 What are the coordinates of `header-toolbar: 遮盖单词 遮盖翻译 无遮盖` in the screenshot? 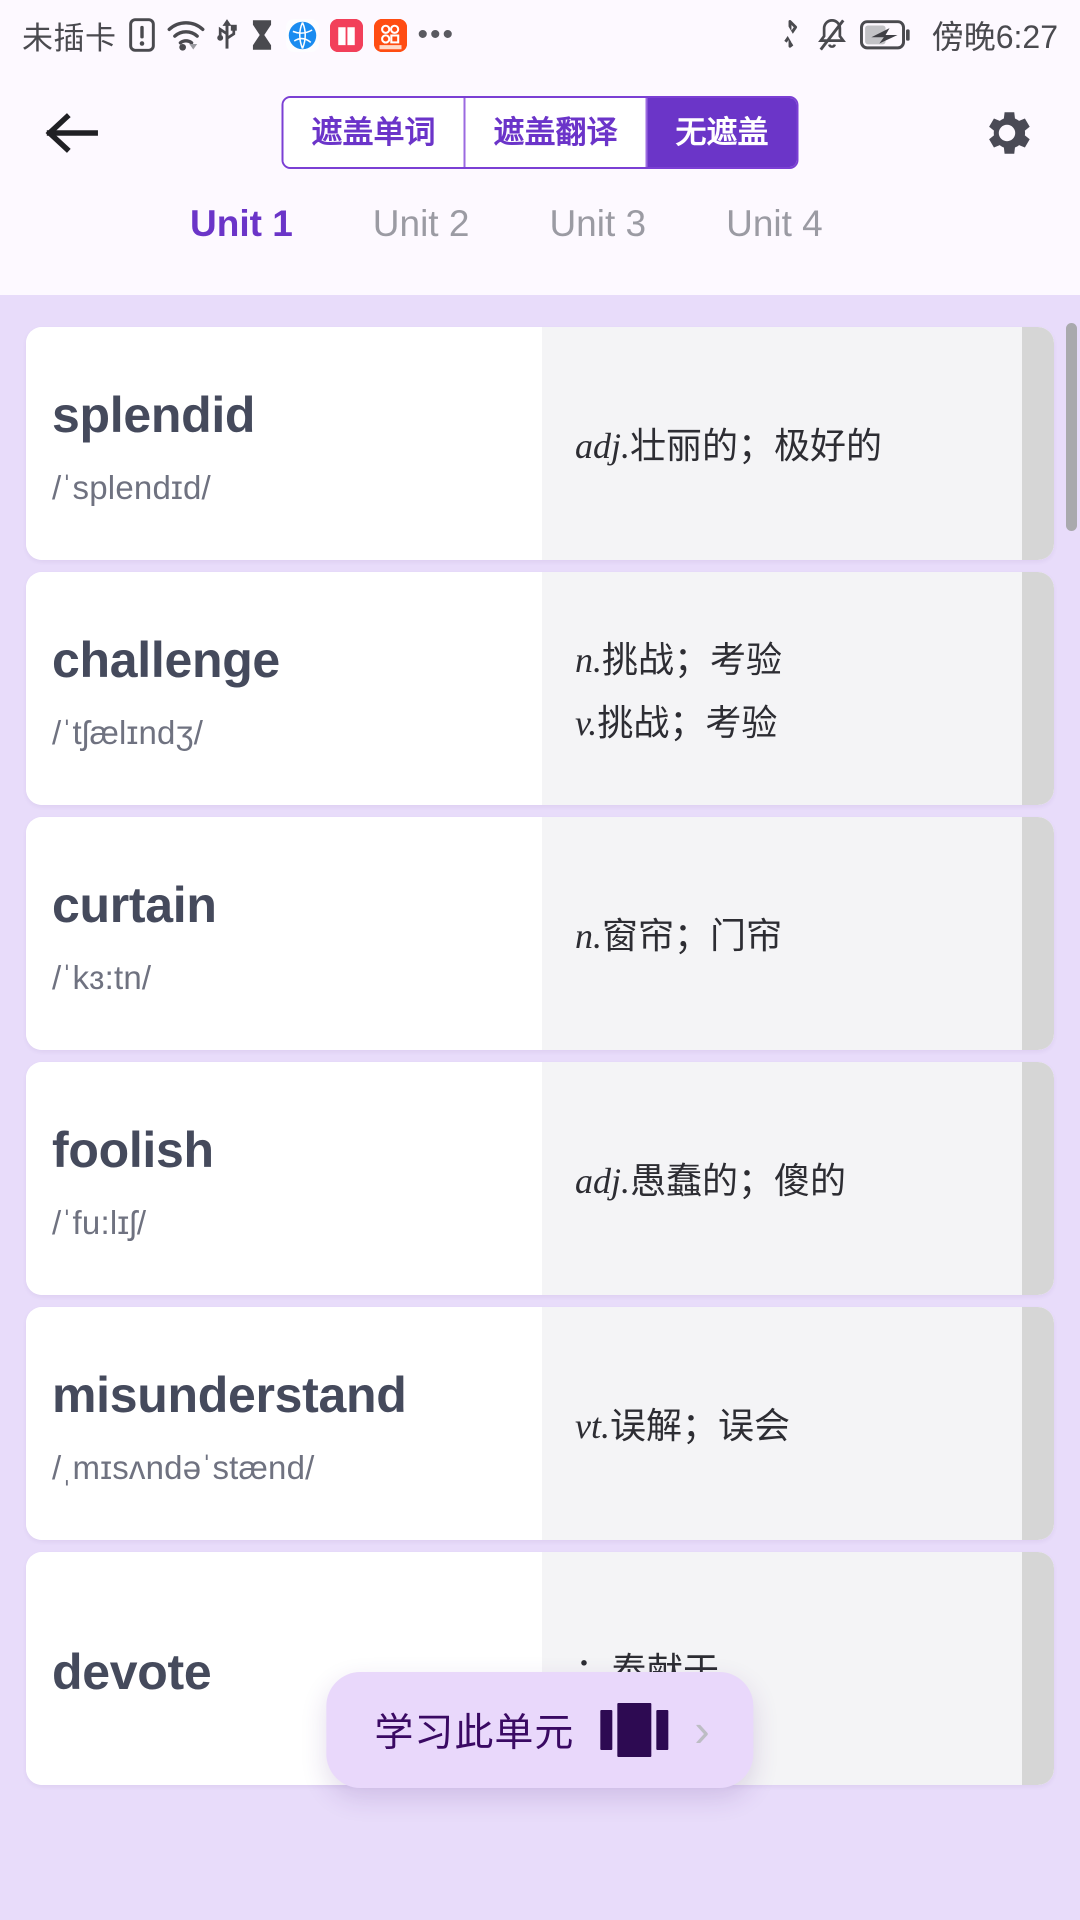 It's located at (540, 132).